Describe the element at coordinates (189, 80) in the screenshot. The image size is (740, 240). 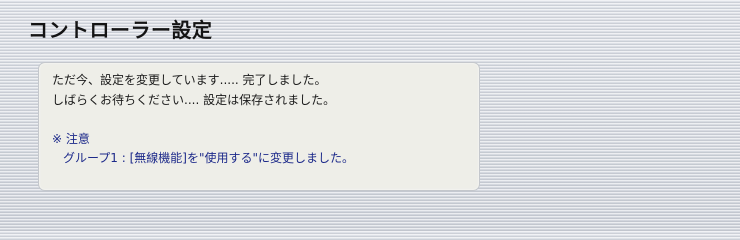
I see `status-line-applying: ただ今、設定を変更しています..... 完了しました。` at that location.